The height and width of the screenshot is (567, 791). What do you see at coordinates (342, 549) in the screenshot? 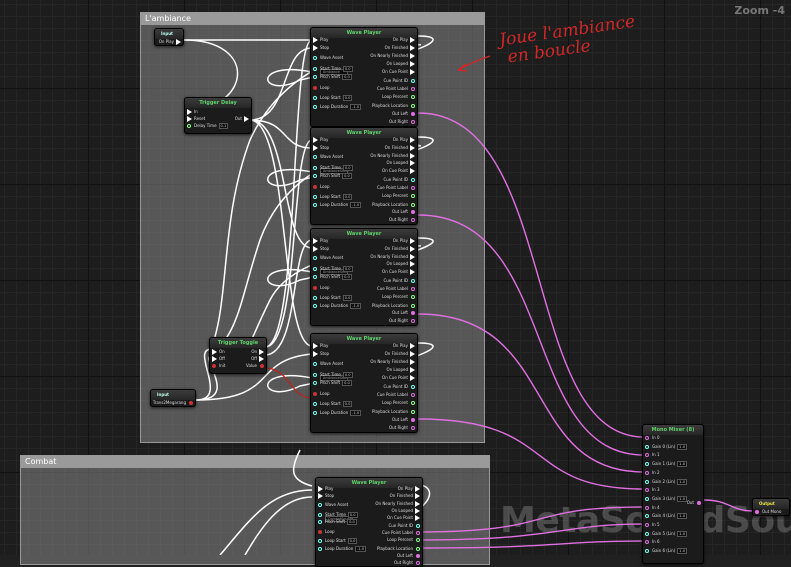
I see `input-pin: Loop Duration -1.0` at bounding box center [342, 549].